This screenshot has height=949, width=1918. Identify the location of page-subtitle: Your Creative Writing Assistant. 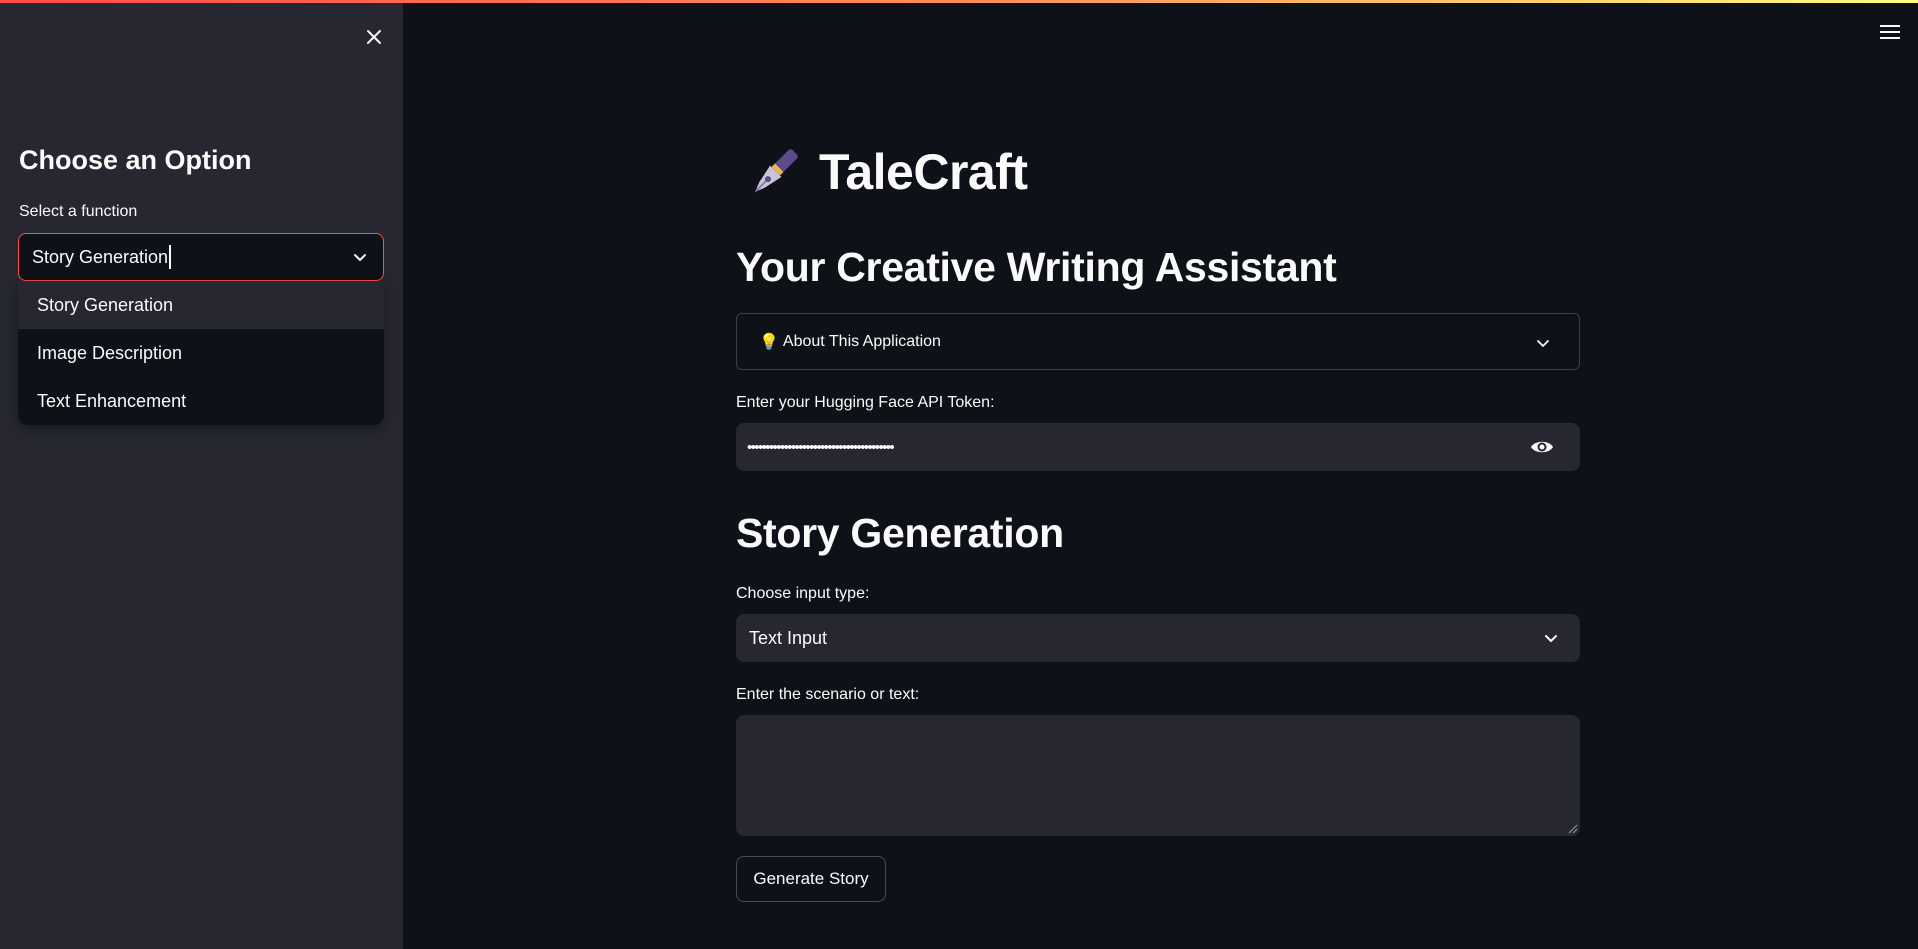
(1036, 267).